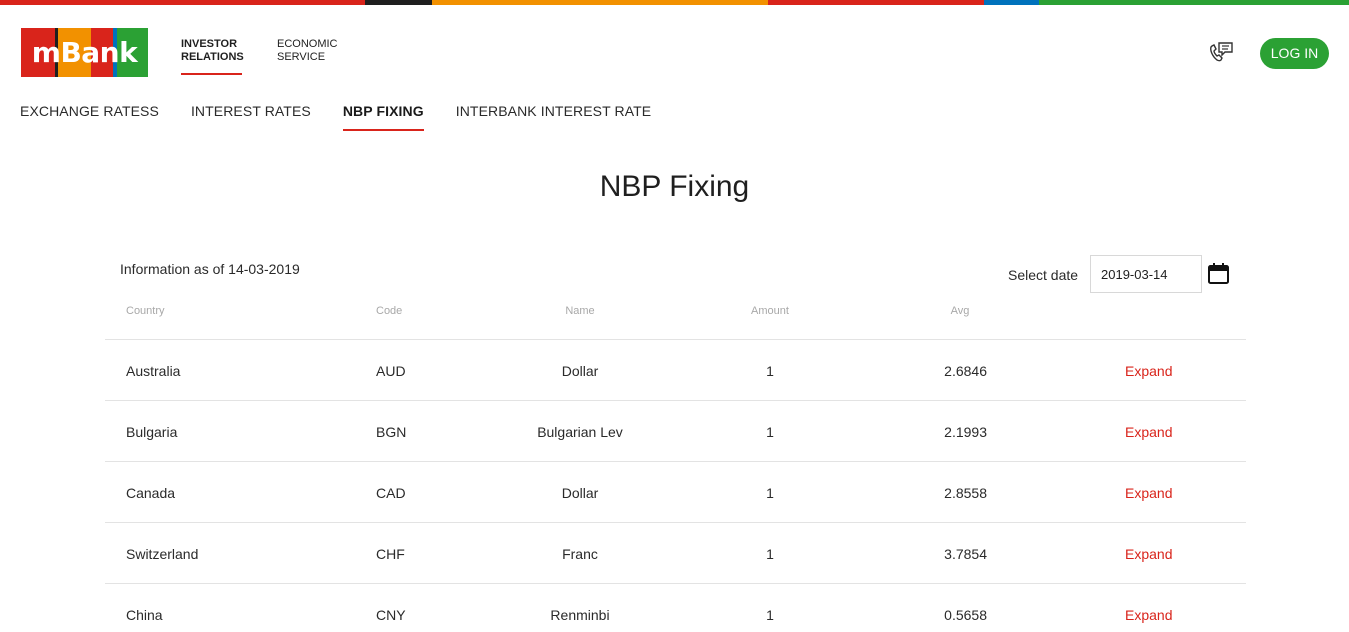  I want to click on logo-text: mBank, so click(84, 52).